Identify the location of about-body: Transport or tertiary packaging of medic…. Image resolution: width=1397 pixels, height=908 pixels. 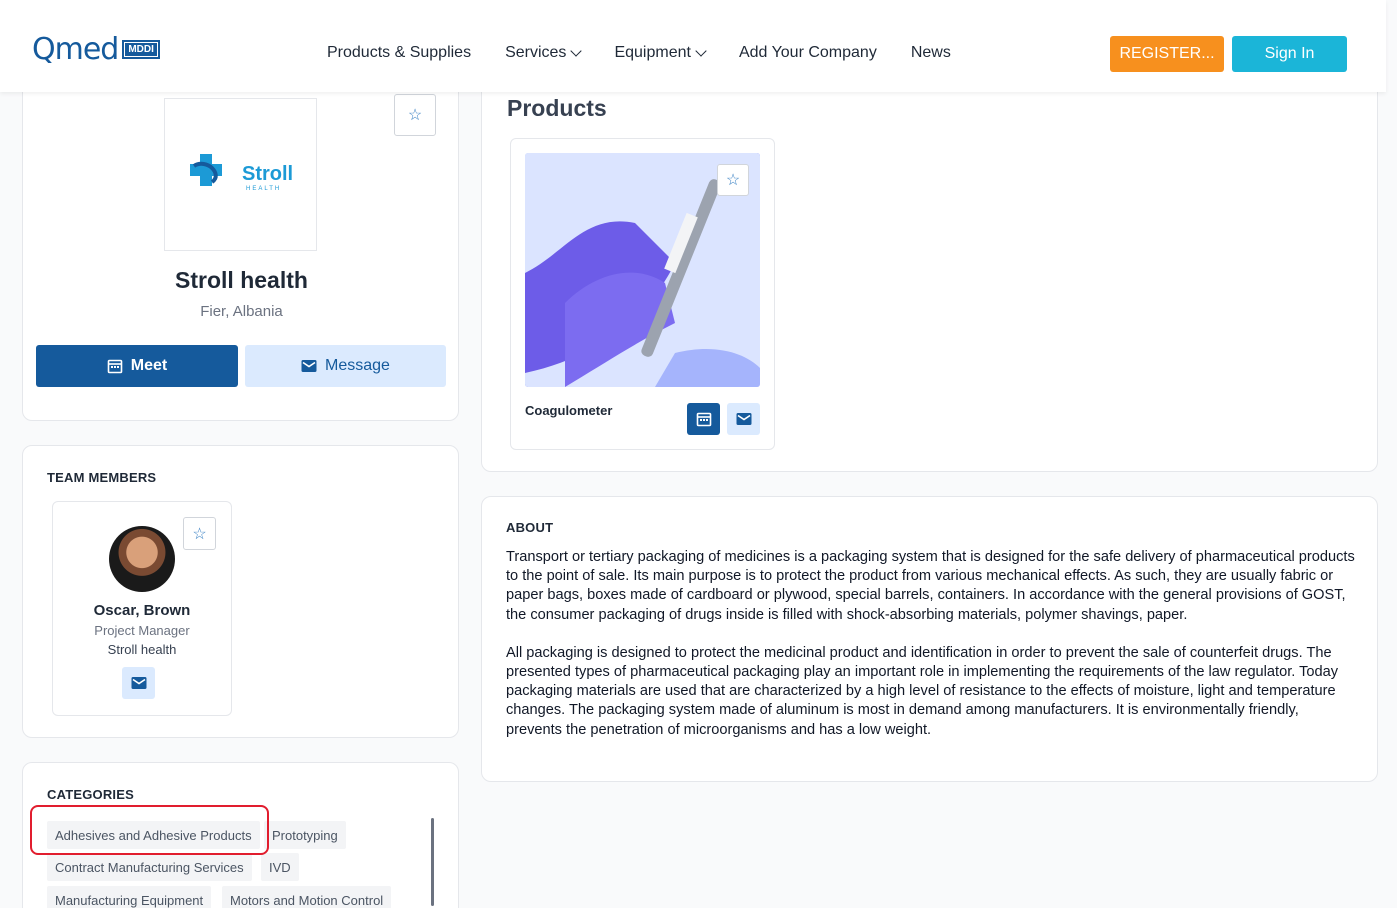
(931, 644).